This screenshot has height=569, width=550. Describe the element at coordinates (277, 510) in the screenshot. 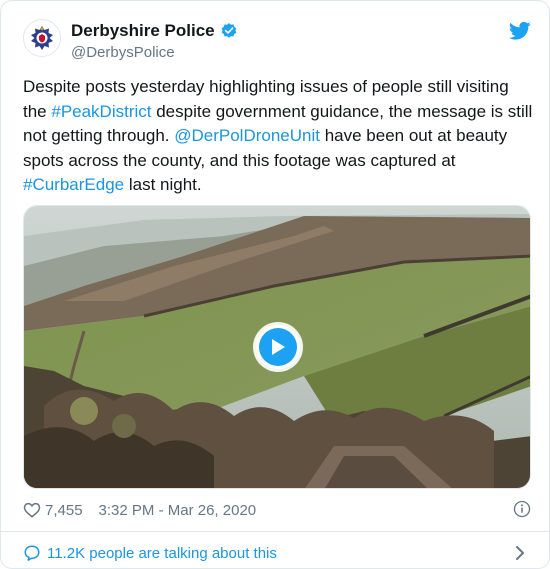

I see `tweet-meta: 7,455 3:32 PM - Mar 26, 2020` at that location.